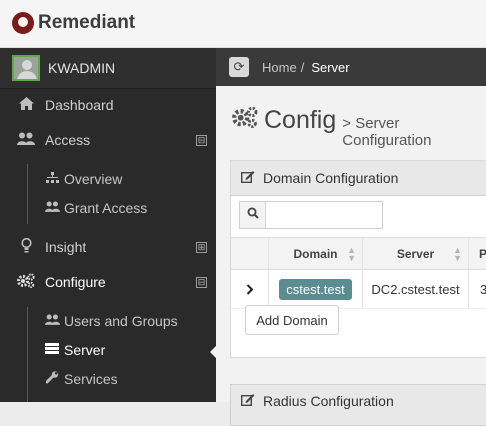 This screenshot has width=486, height=426. I want to click on sidebar-item-services: Services, so click(108, 379).